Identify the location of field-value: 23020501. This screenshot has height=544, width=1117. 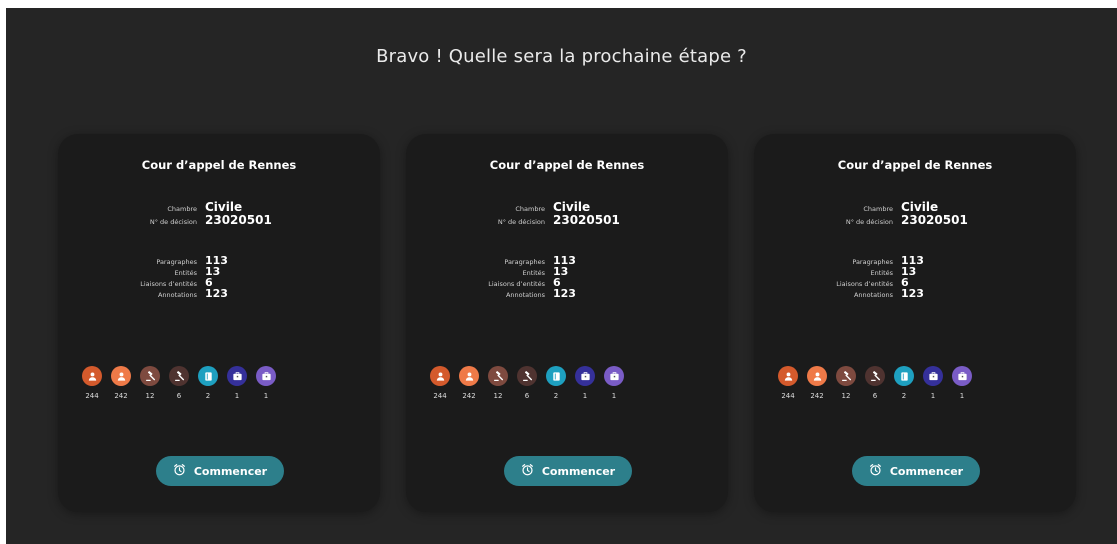
(934, 220).